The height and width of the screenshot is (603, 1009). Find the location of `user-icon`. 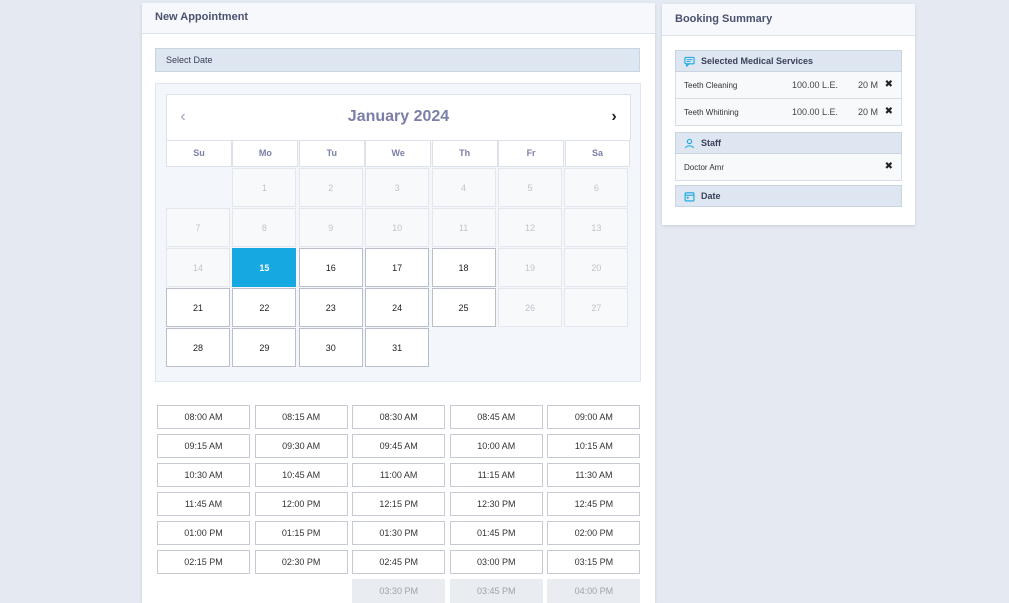

user-icon is located at coordinates (689, 143).